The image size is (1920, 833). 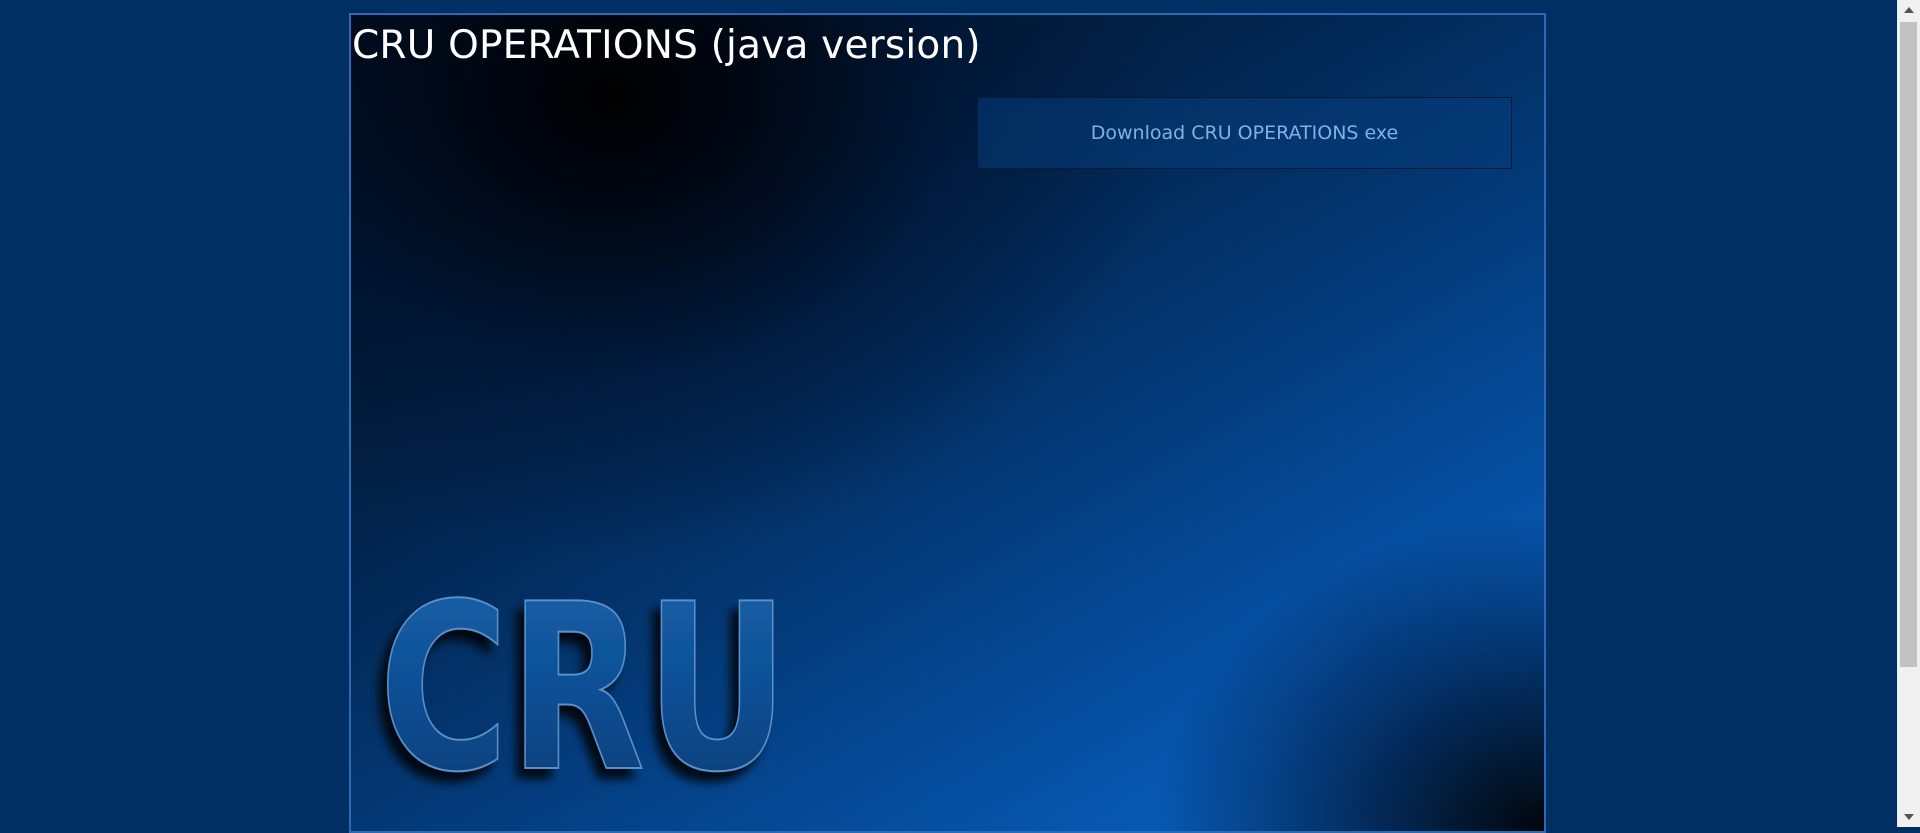 What do you see at coordinates (666, 45) in the screenshot?
I see `page-title: CRU OPERATIONS (java version)` at bounding box center [666, 45].